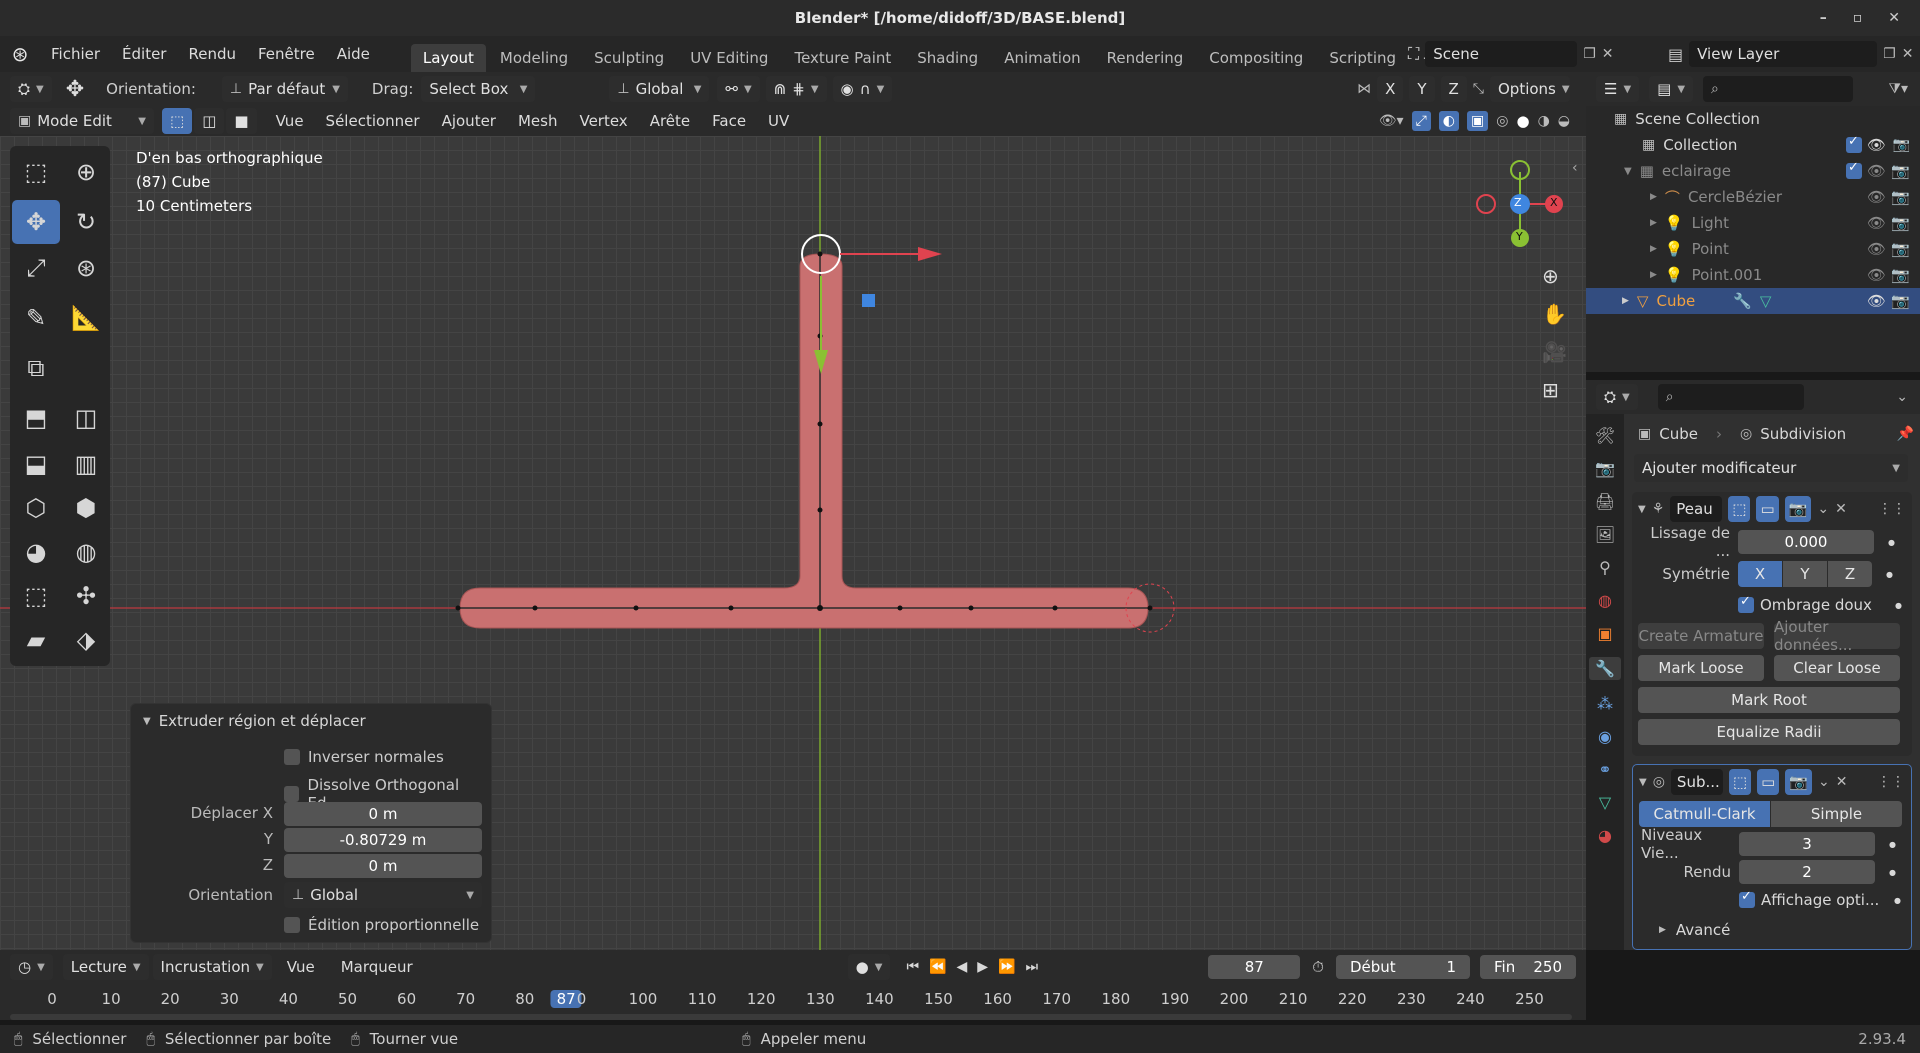 The height and width of the screenshot is (1053, 1920). Describe the element at coordinates (86, 508) in the screenshot. I see `polybuild-tool-icon: ⬢` at that location.